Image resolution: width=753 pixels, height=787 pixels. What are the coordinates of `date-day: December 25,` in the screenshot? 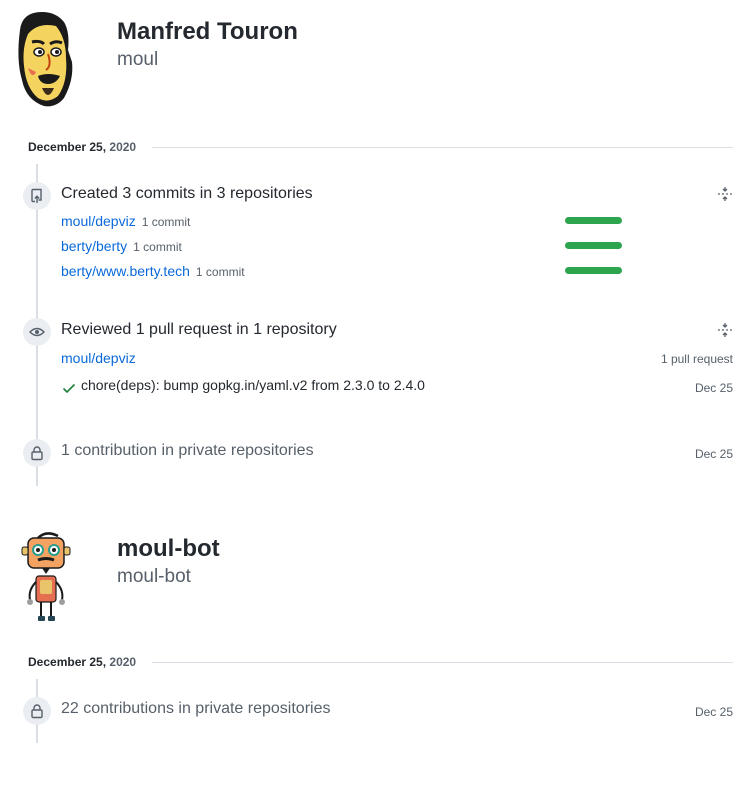 It's located at (67, 662).